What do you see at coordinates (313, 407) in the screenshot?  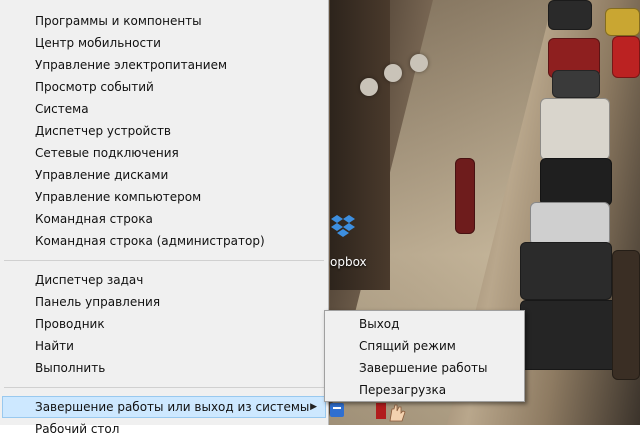 I see `chevron-right-icon: ▶` at bounding box center [313, 407].